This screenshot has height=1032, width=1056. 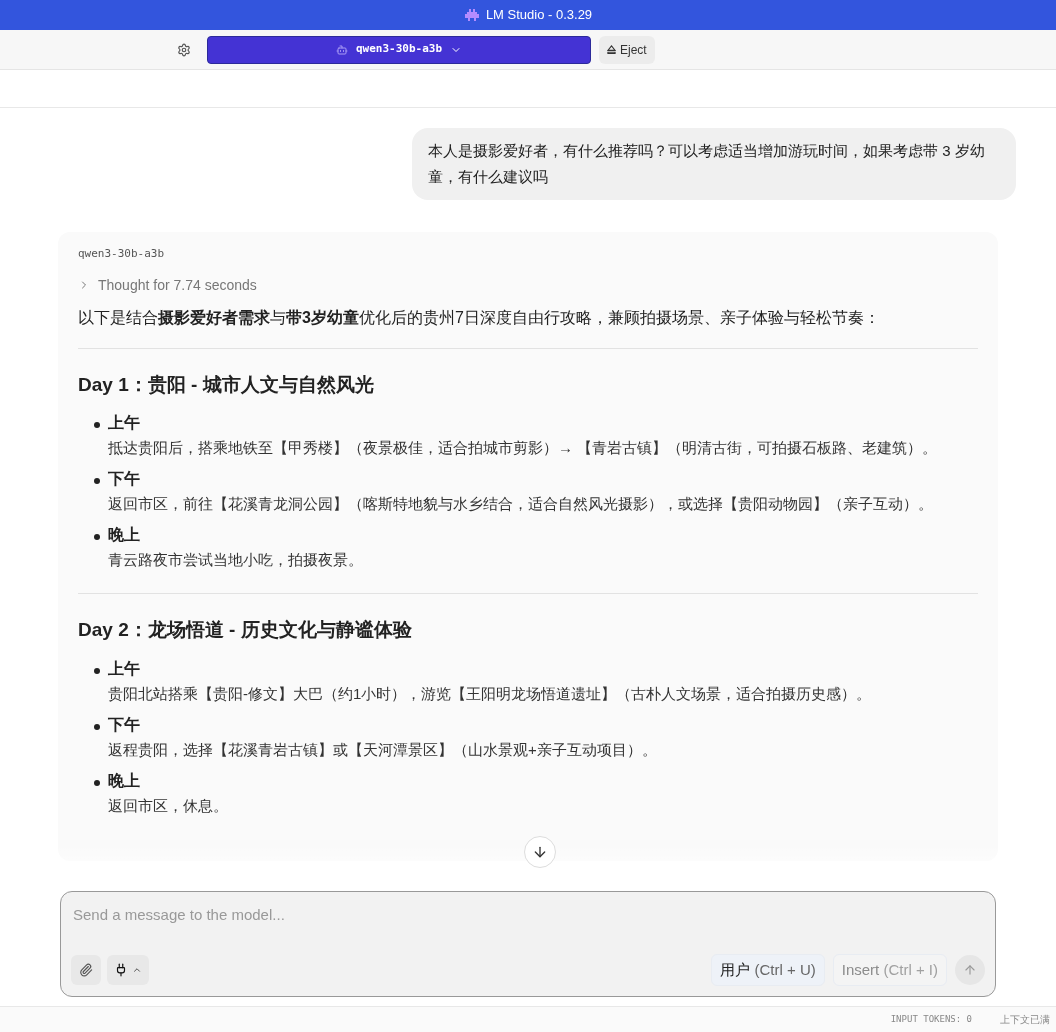 What do you see at coordinates (184, 49) in the screenshot?
I see `settings-icon` at bounding box center [184, 49].